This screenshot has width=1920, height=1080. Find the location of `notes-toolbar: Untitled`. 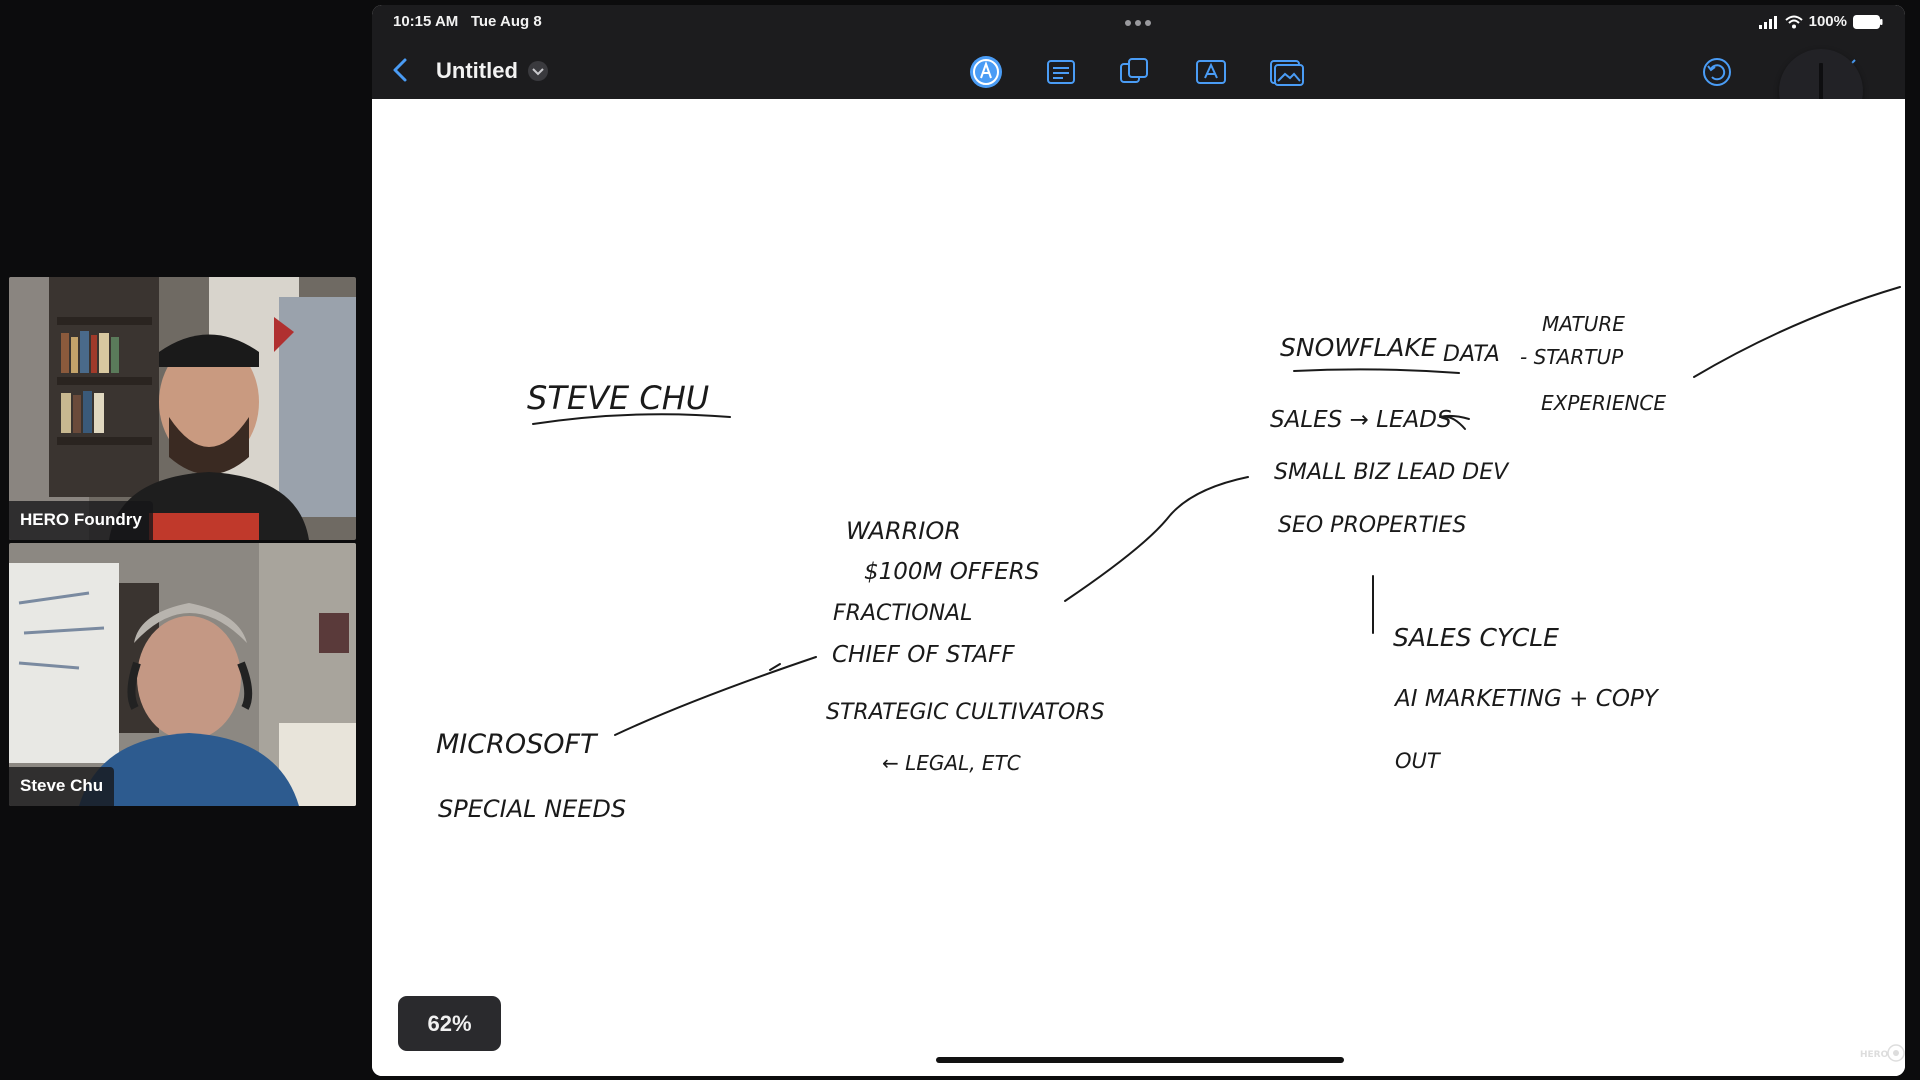

notes-toolbar: Untitled is located at coordinates (1138, 72).